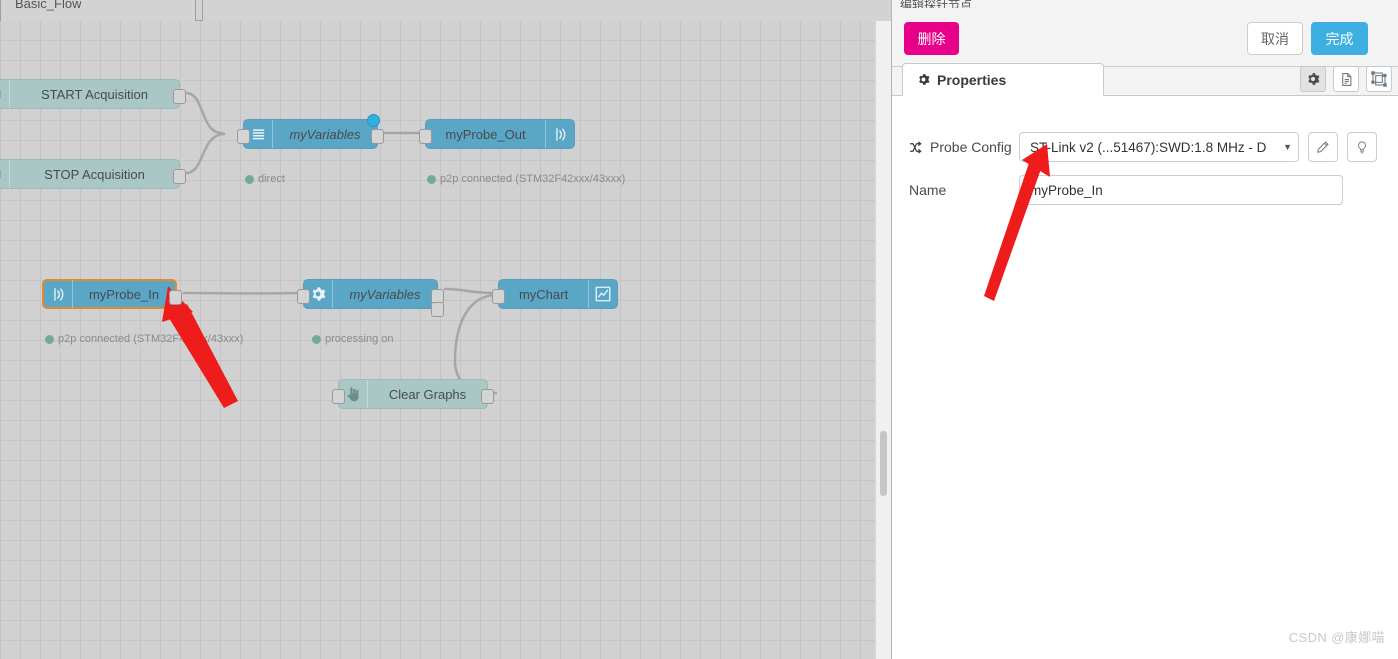 This screenshot has height=659, width=1398. Describe the element at coordinates (546, 10) in the screenshot. I see `flow-tabbar-filler` at that location.